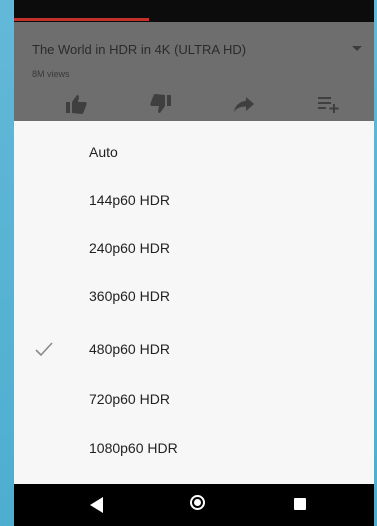  Describe the element at coordinates (133, 448) in the screenshot. I see `quality-option-label: 1080p60 HDR` at that location.